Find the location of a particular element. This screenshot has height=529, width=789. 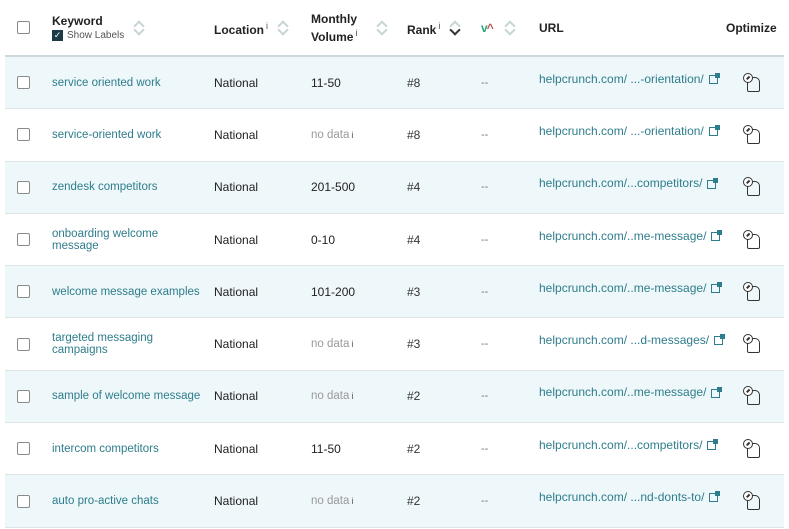

location-sort-icon is located at coordinates (283, 28).